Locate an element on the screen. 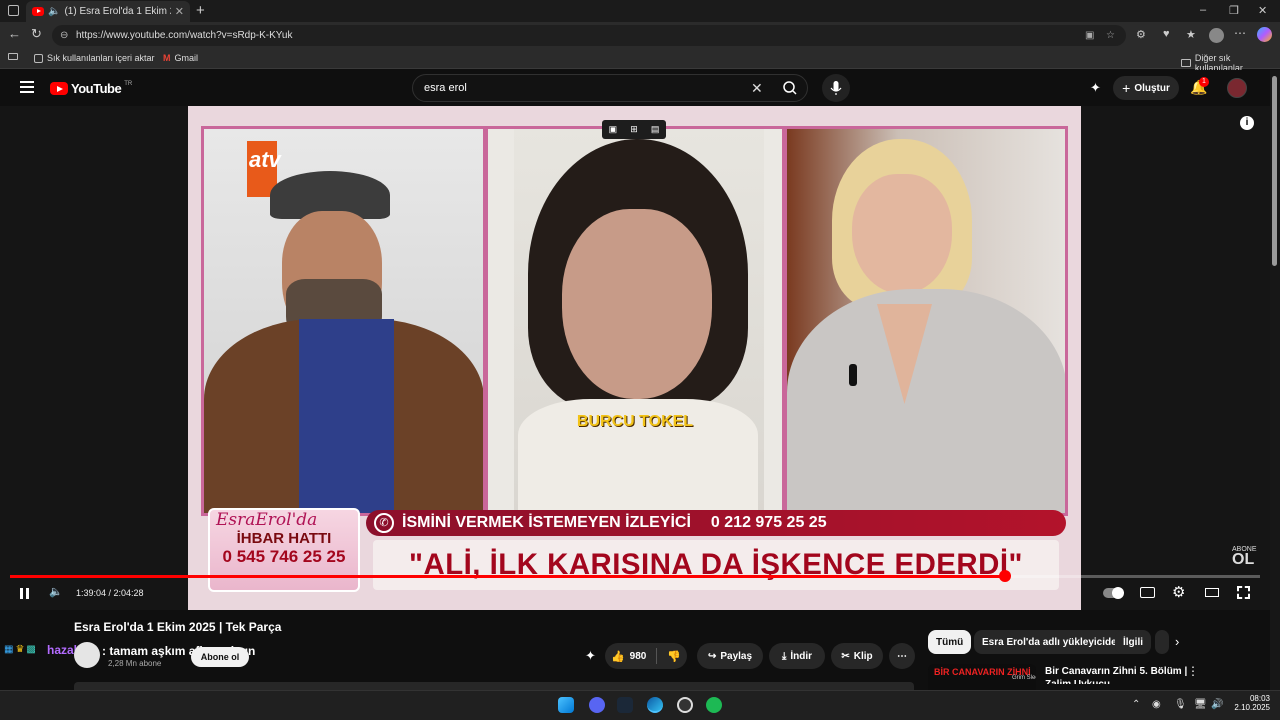 The image size is (1280, 720). dislike-button: 👎 is located at coordinates (674, 656).